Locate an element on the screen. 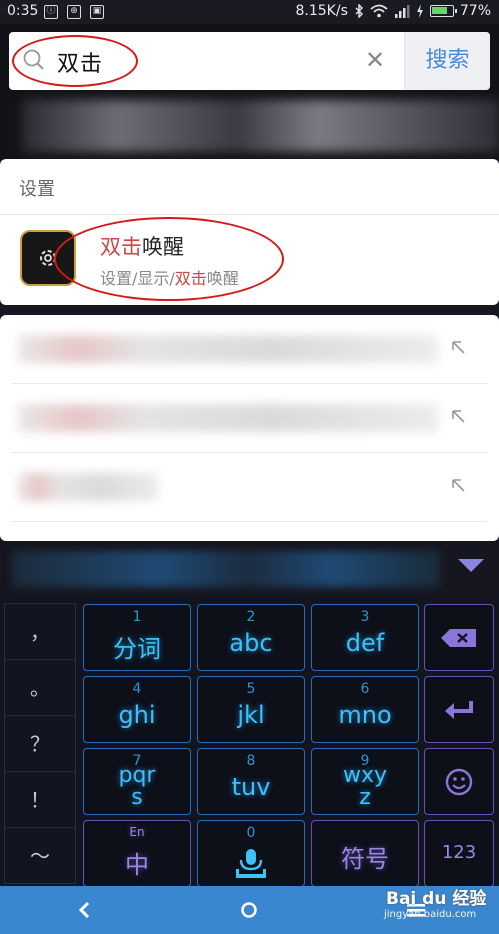 The width and height of the screenshot is (499, 934). blurred-history-row is located at coordinates (260, 126).